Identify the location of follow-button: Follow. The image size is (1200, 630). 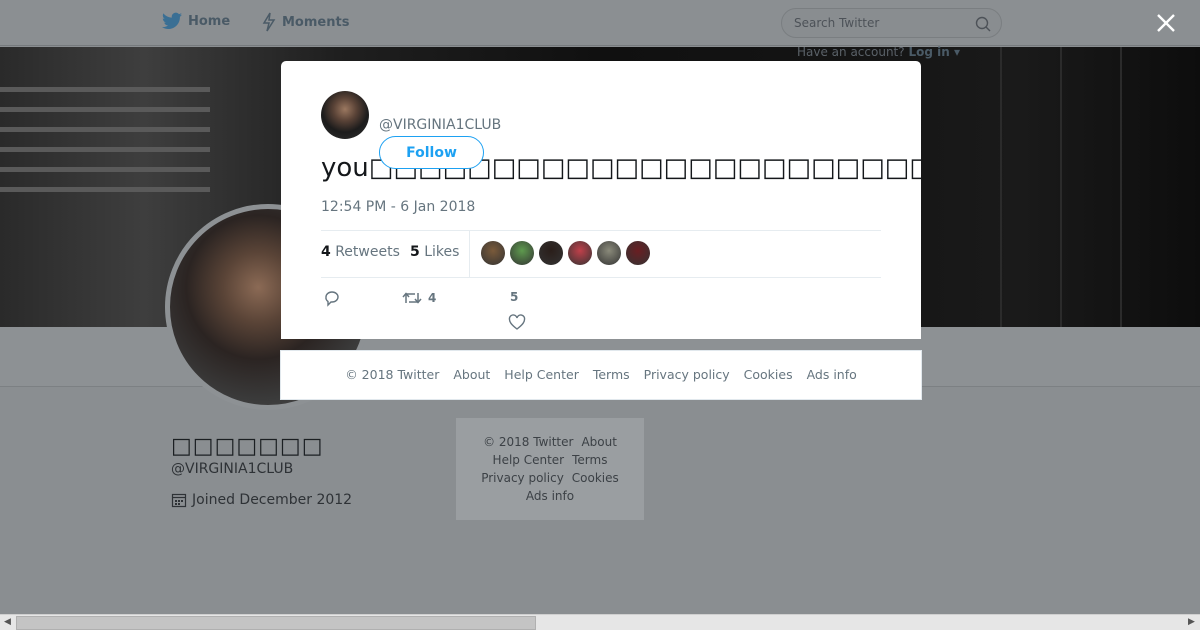
(431, 152).